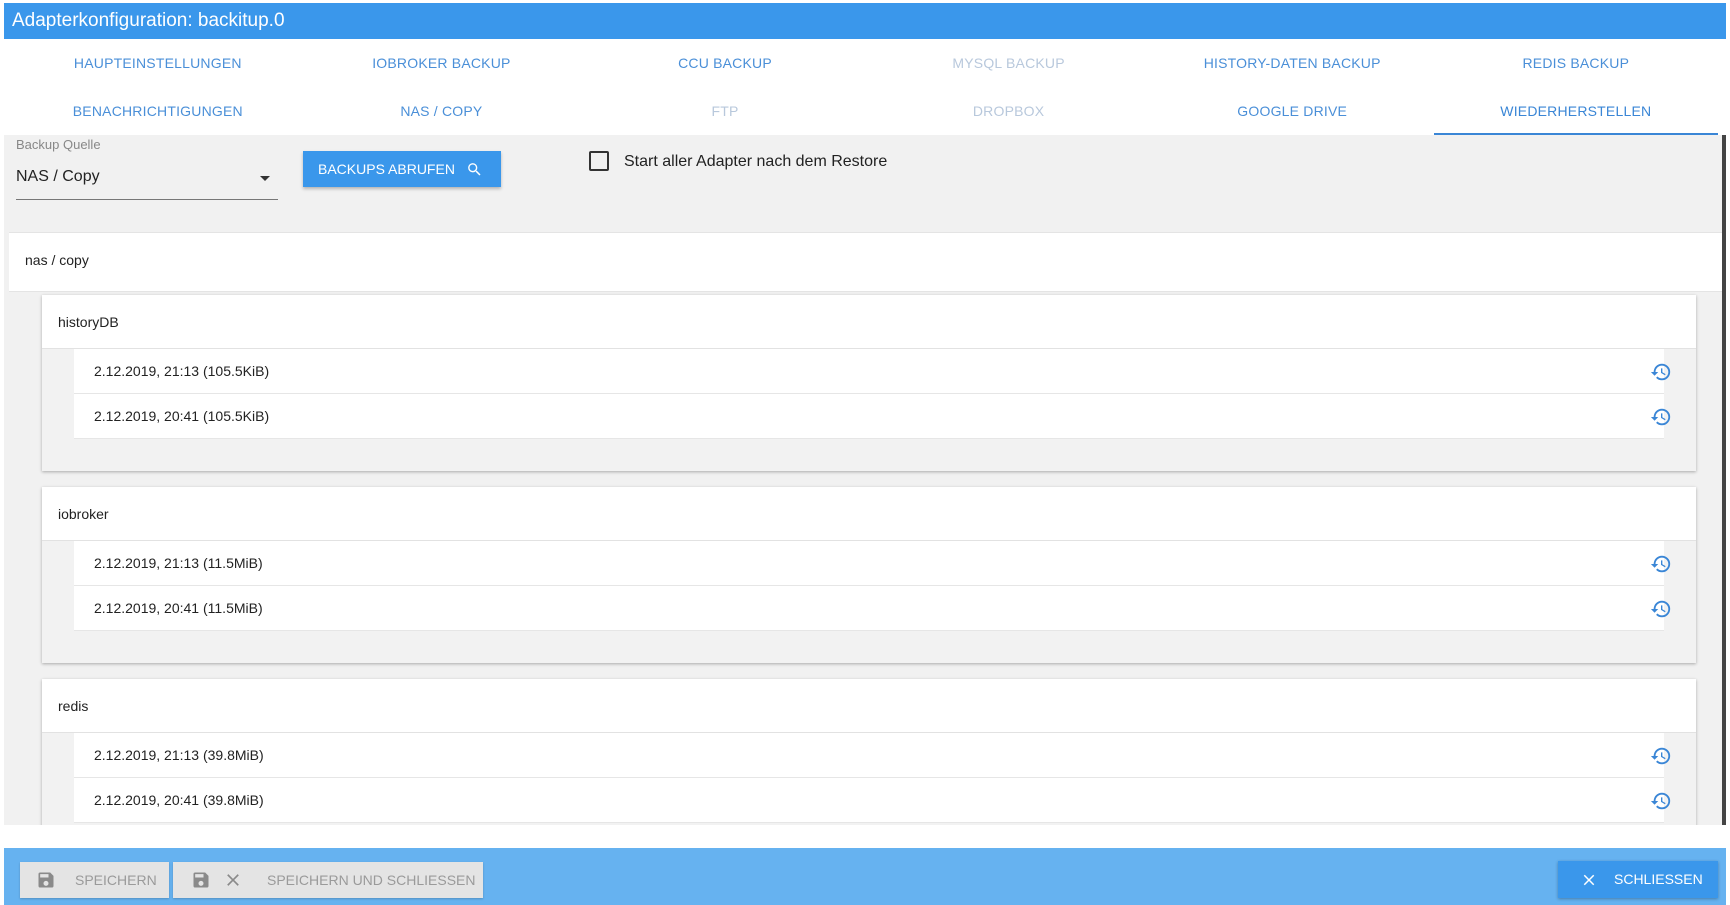 Image resolution: width=1730 pixels, height=905 pixels. What do you see at coordinates (58, 144) in the screenshot?
I see `backup-source-label: Backup Quelle` at bounding box center [58, 144].